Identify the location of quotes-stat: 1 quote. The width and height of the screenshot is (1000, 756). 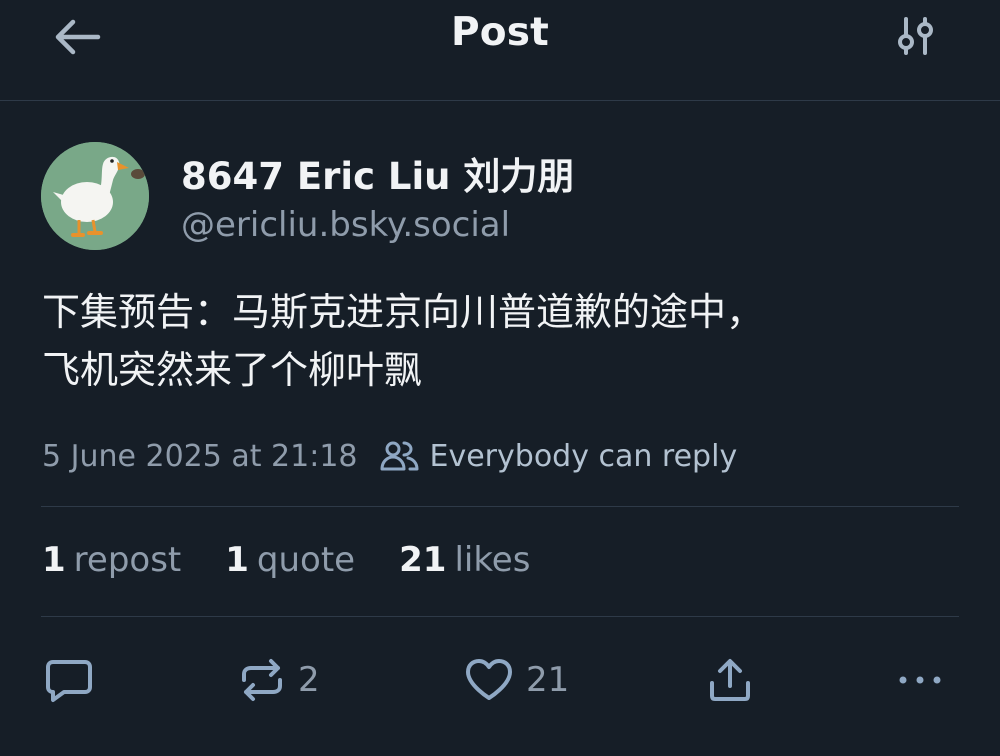
(290, 560).